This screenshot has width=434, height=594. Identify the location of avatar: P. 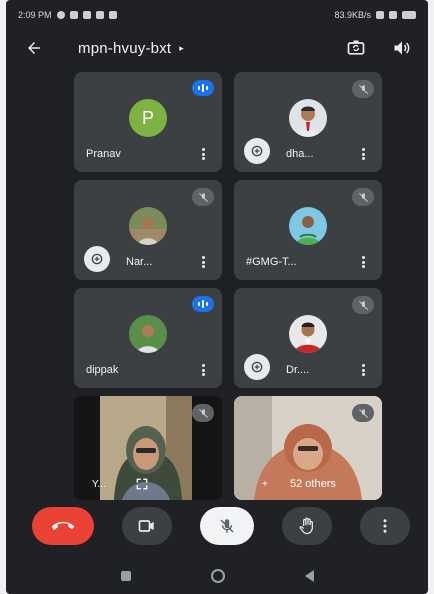
(148, 118).